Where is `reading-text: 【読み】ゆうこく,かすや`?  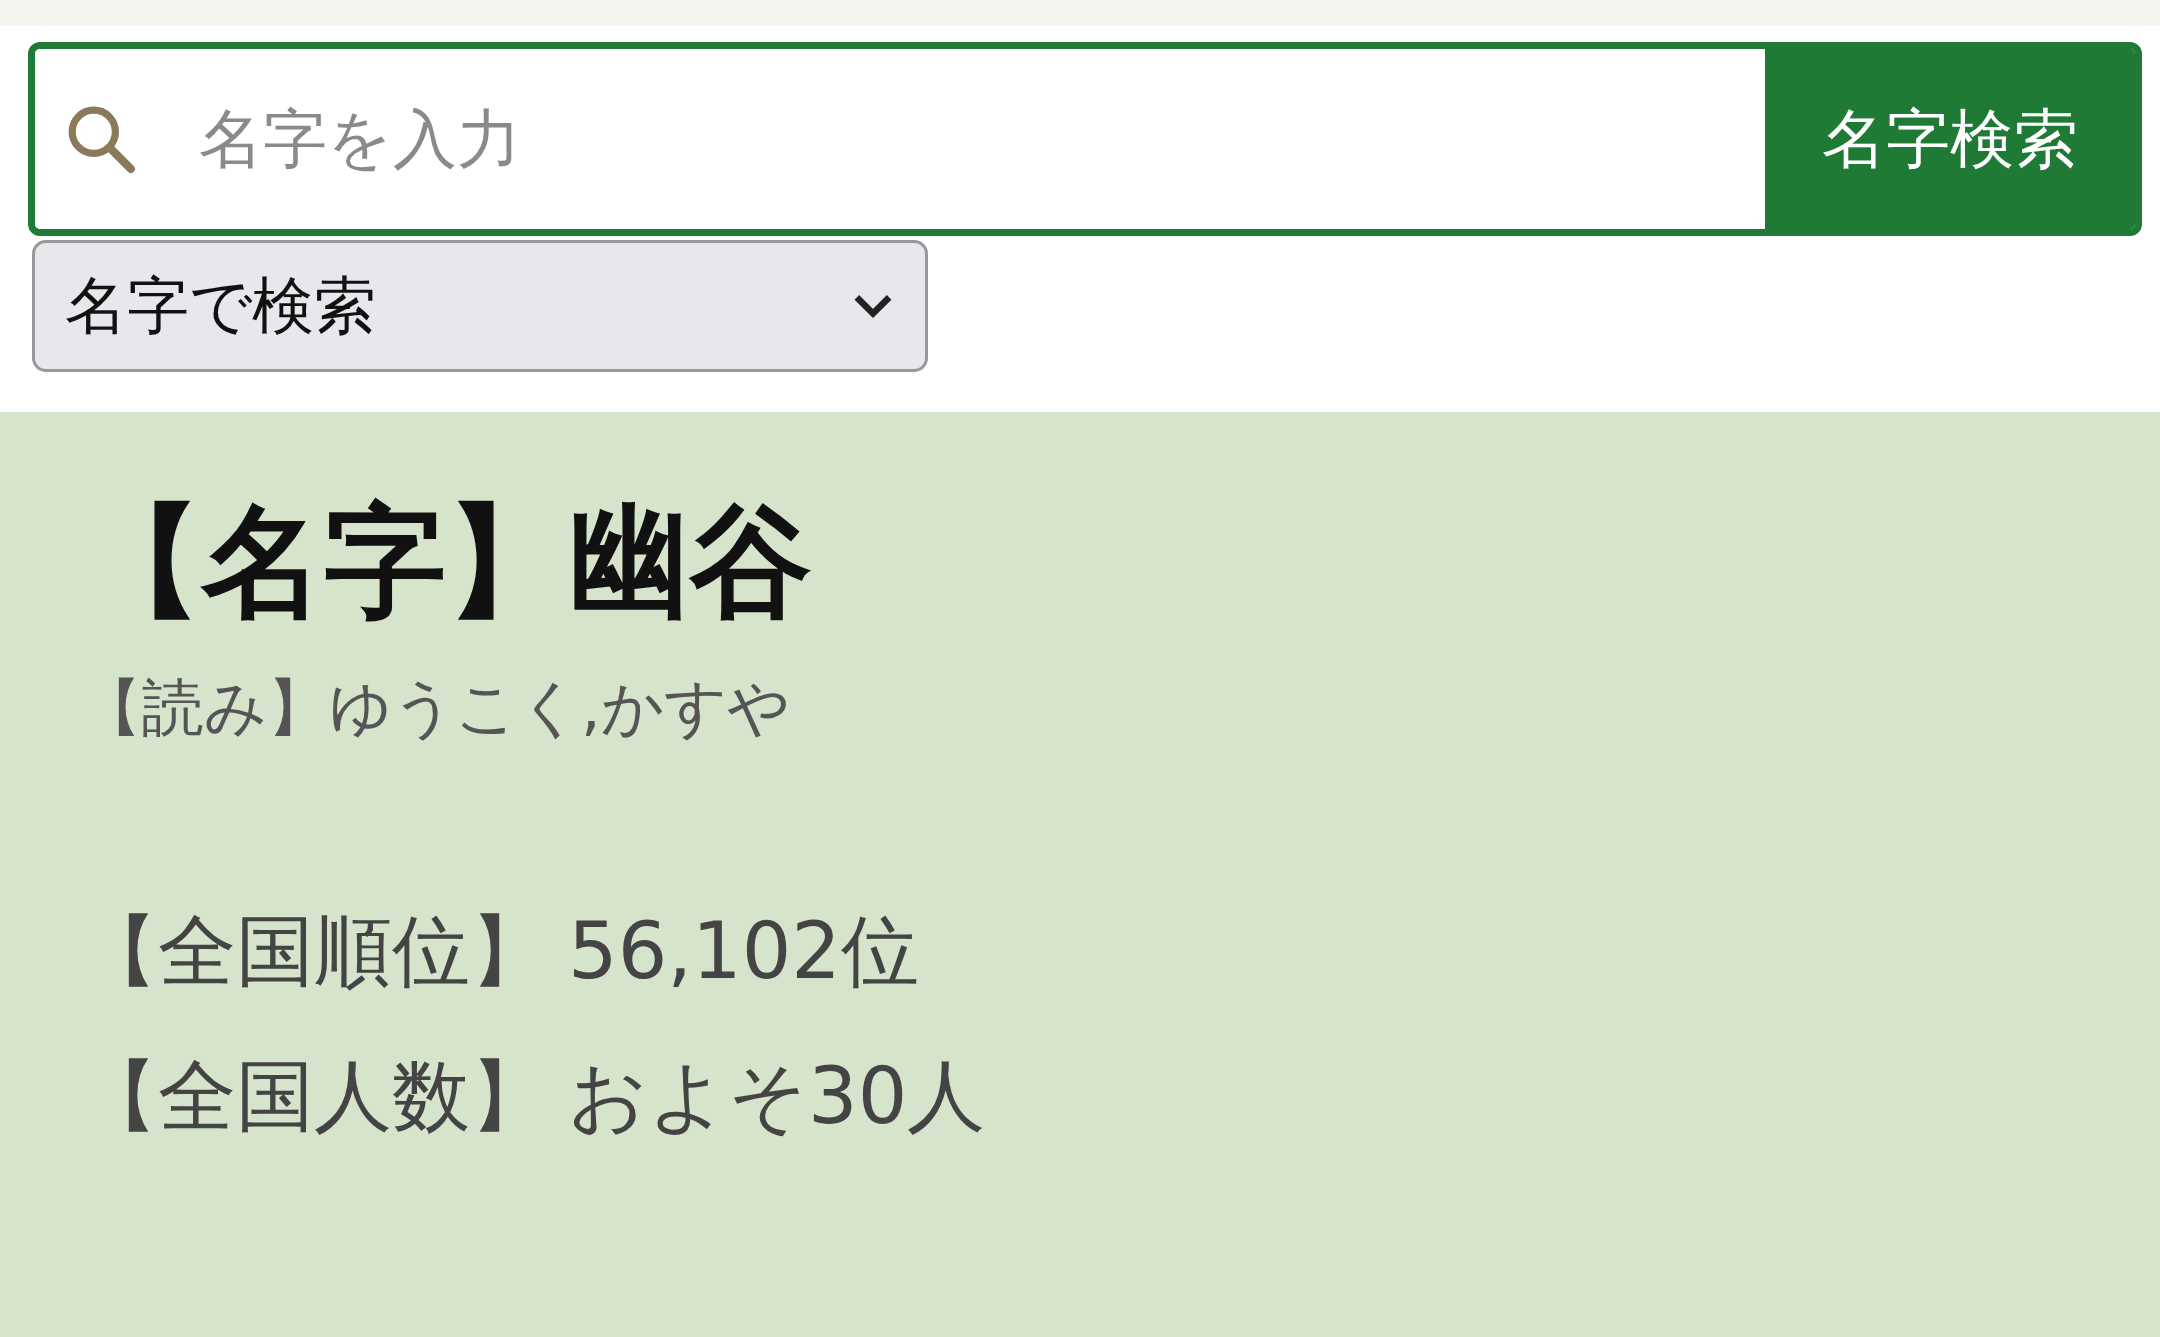 reading-text: 【読み】ゆうこく,かすや is located at coordinates (435, 708).